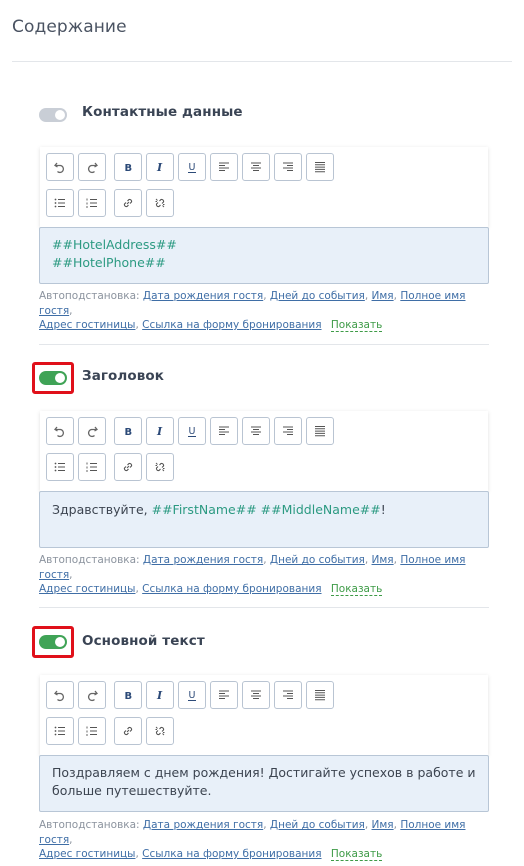 This screenshot has height=866, width=524. I want to click on title-divider, so click(262, 61).